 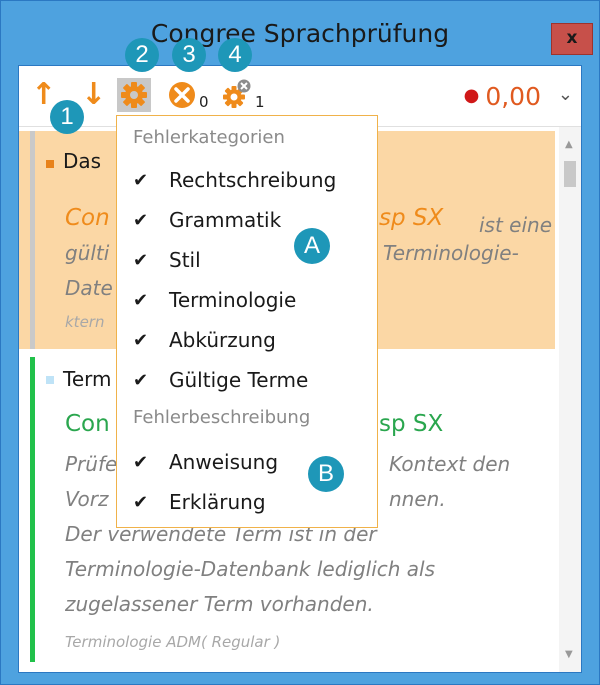 I want to click on callout-a: A, so click(x=312, y=246).